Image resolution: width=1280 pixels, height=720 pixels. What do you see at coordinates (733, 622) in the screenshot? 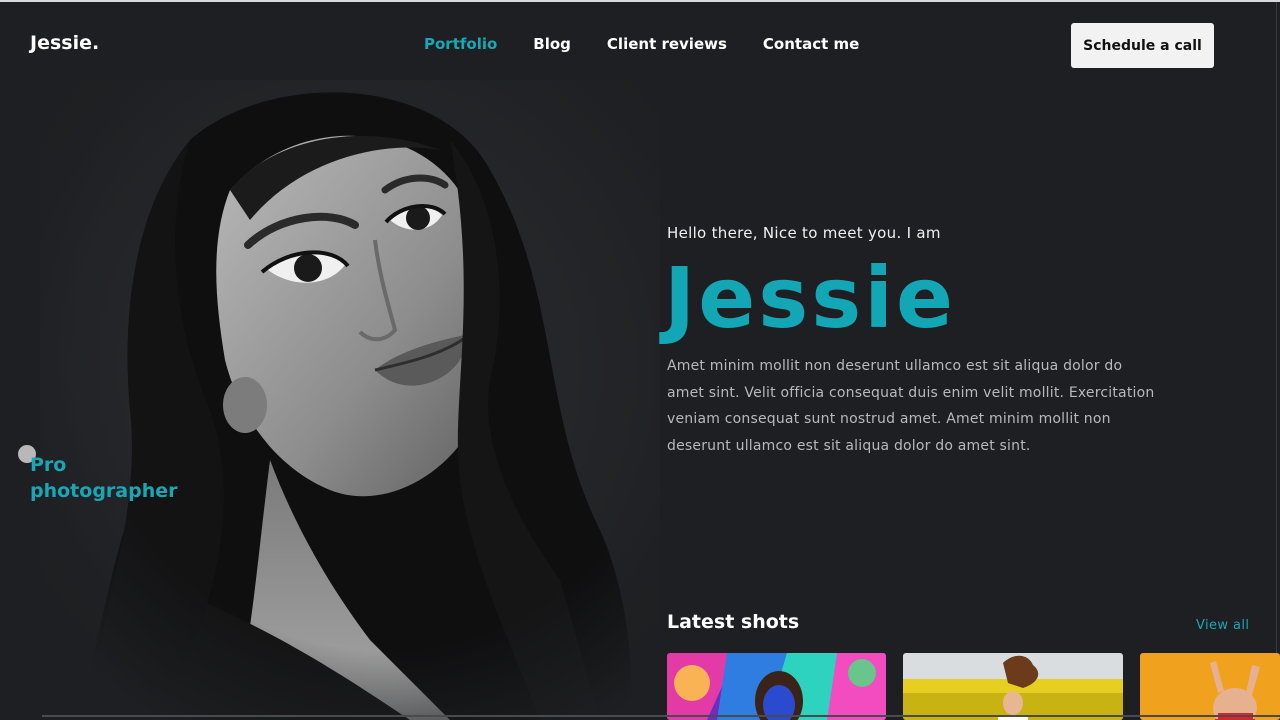
I see `latest-shots-heading: Latest shots` at bounding box center [733, 622].